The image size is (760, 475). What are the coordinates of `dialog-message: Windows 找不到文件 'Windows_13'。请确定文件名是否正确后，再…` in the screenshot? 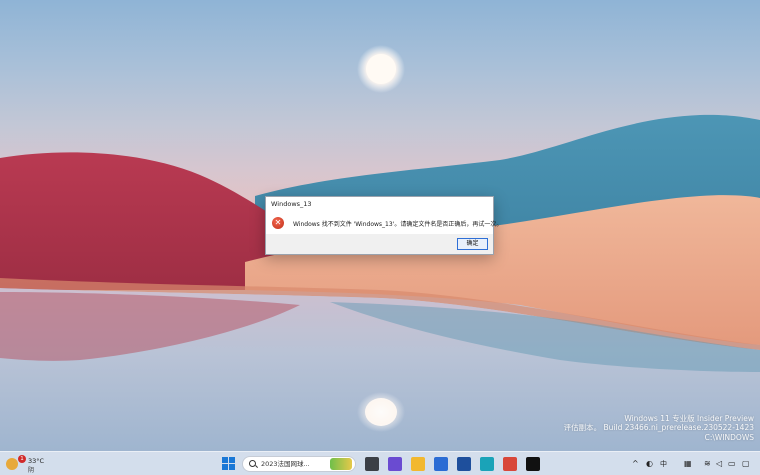 It's located at (398, 224).